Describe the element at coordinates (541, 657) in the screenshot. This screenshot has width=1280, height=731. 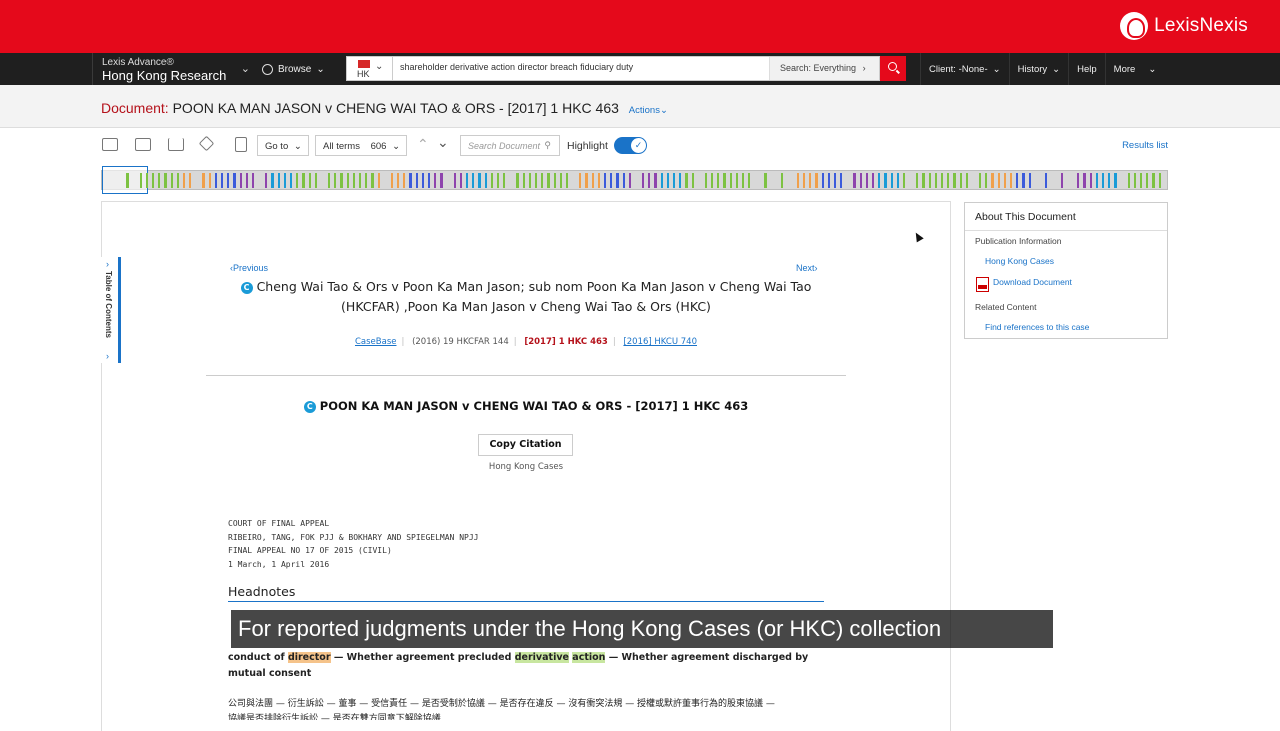
I see `highlighted-term: derivative` at that location.